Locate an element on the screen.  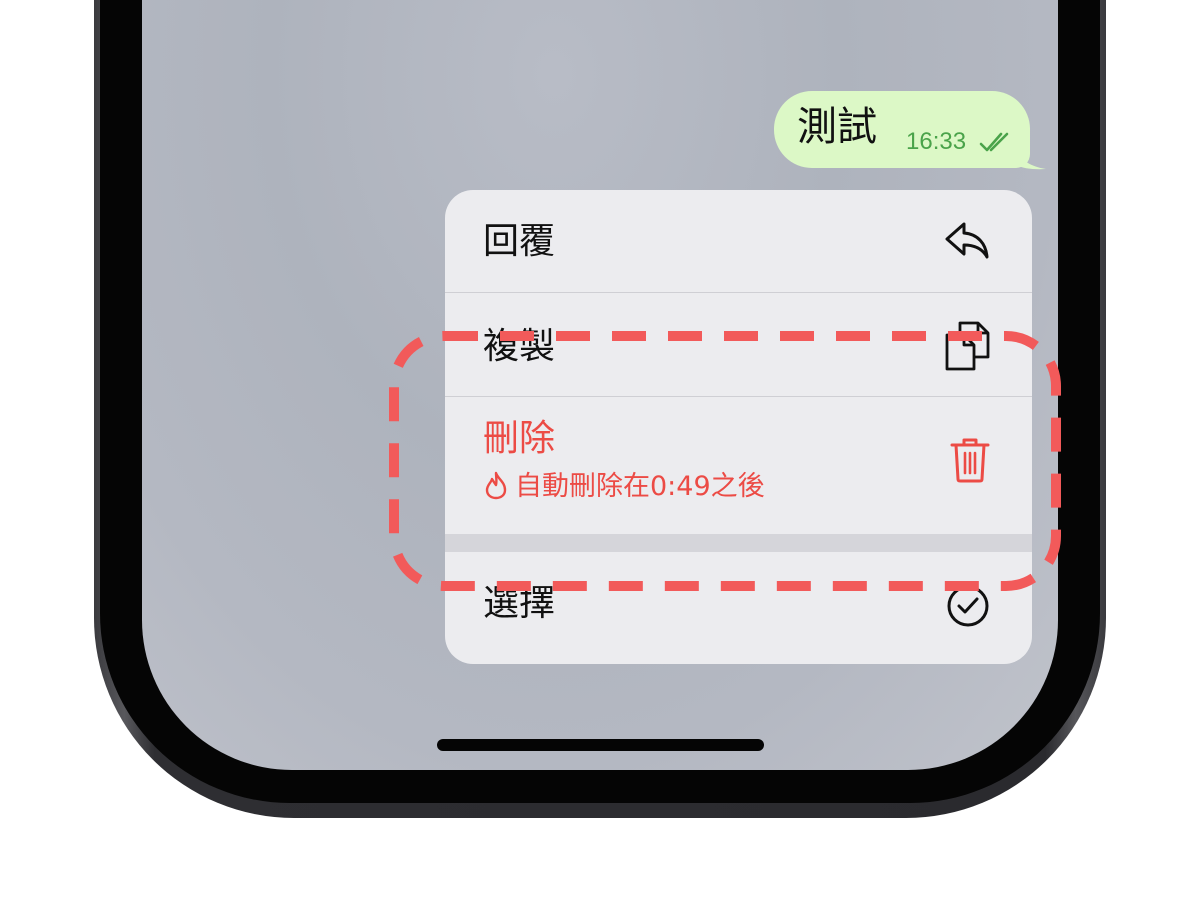
message-bubble: 測試 16:33 is located at coordinates (902, 129).